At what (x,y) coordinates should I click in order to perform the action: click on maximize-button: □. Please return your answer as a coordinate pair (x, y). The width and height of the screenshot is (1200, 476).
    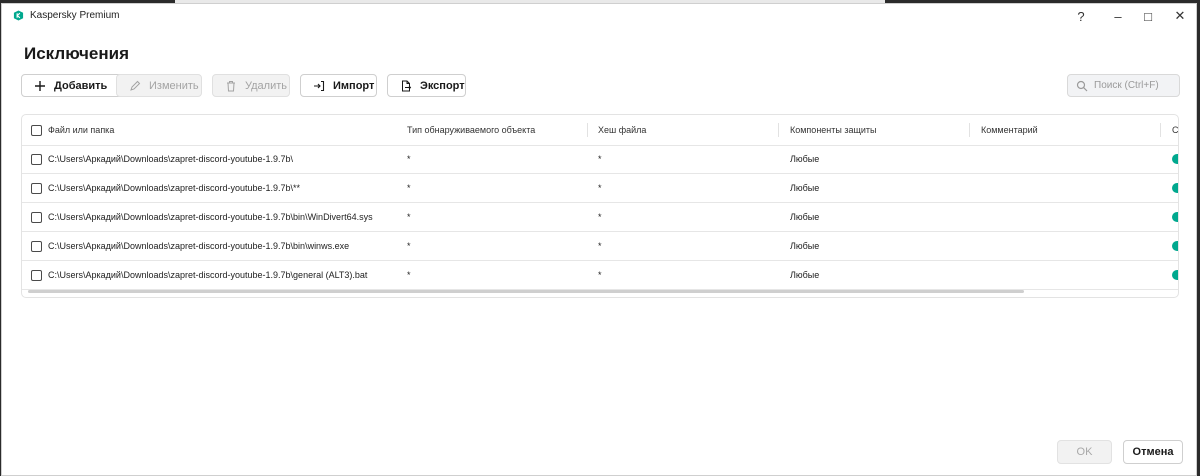
    Looking at the image, I should click on (1148, 16).